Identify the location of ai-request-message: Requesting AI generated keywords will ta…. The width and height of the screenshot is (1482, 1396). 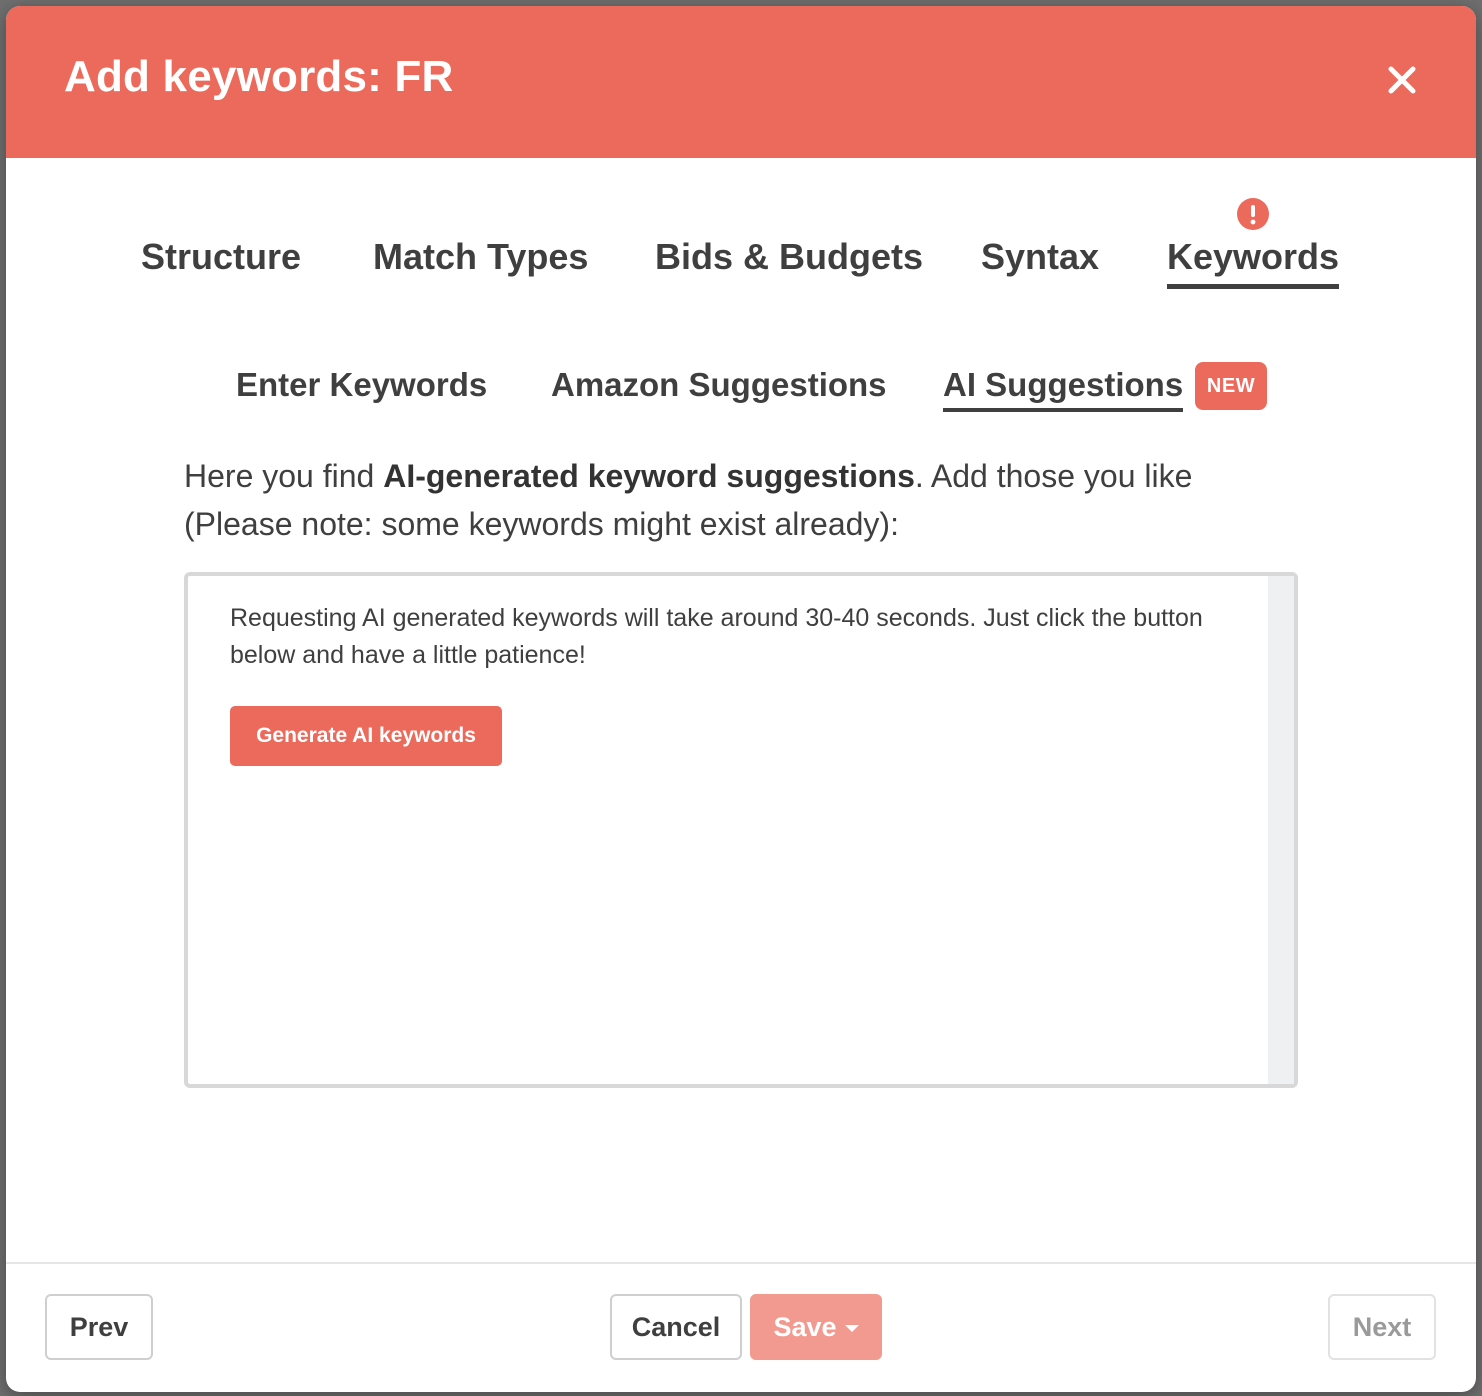
(716, 636).